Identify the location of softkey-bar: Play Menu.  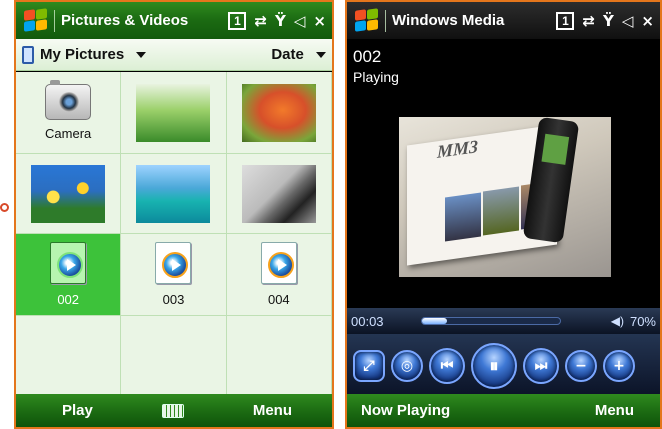
(174, 410).